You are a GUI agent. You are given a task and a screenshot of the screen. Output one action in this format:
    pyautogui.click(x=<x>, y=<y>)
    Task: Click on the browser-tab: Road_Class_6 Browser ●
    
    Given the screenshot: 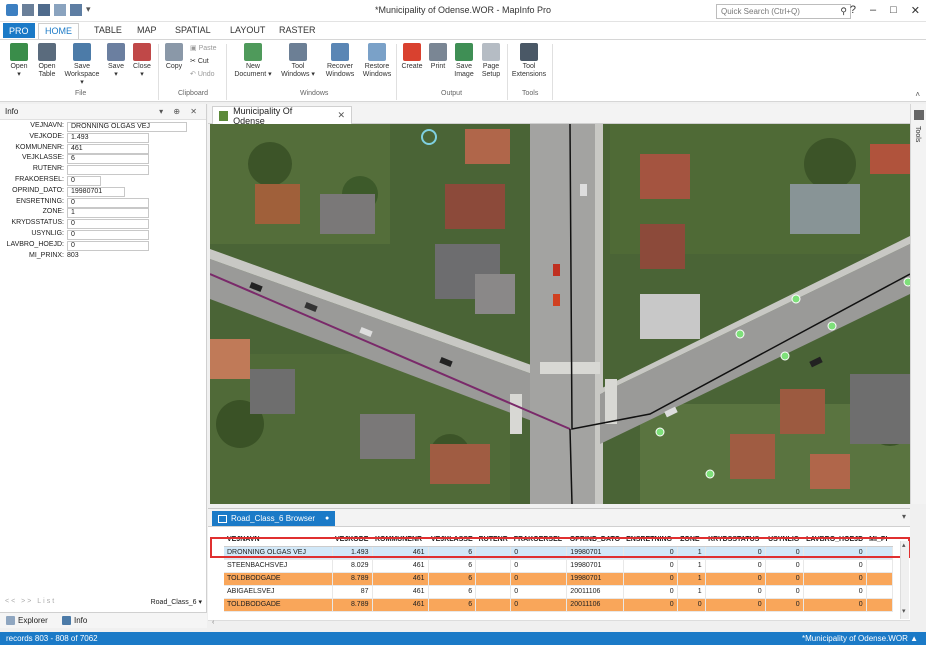 What is the action you would take?
    pyautogui.click(x=274, y=518)
    